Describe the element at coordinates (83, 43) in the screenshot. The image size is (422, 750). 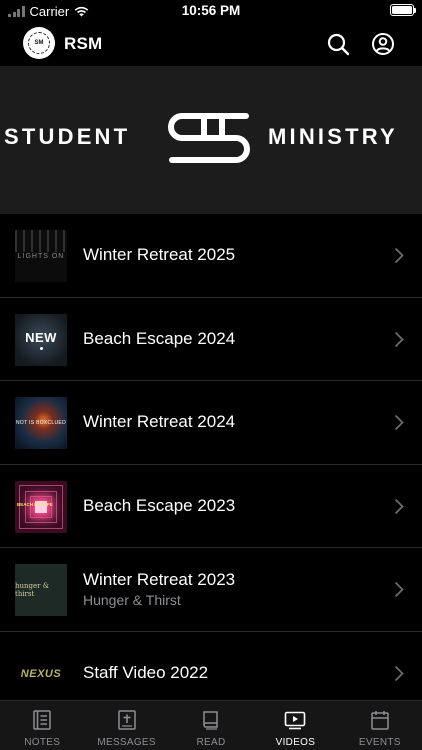
I see `app-title: RSM` at that location.